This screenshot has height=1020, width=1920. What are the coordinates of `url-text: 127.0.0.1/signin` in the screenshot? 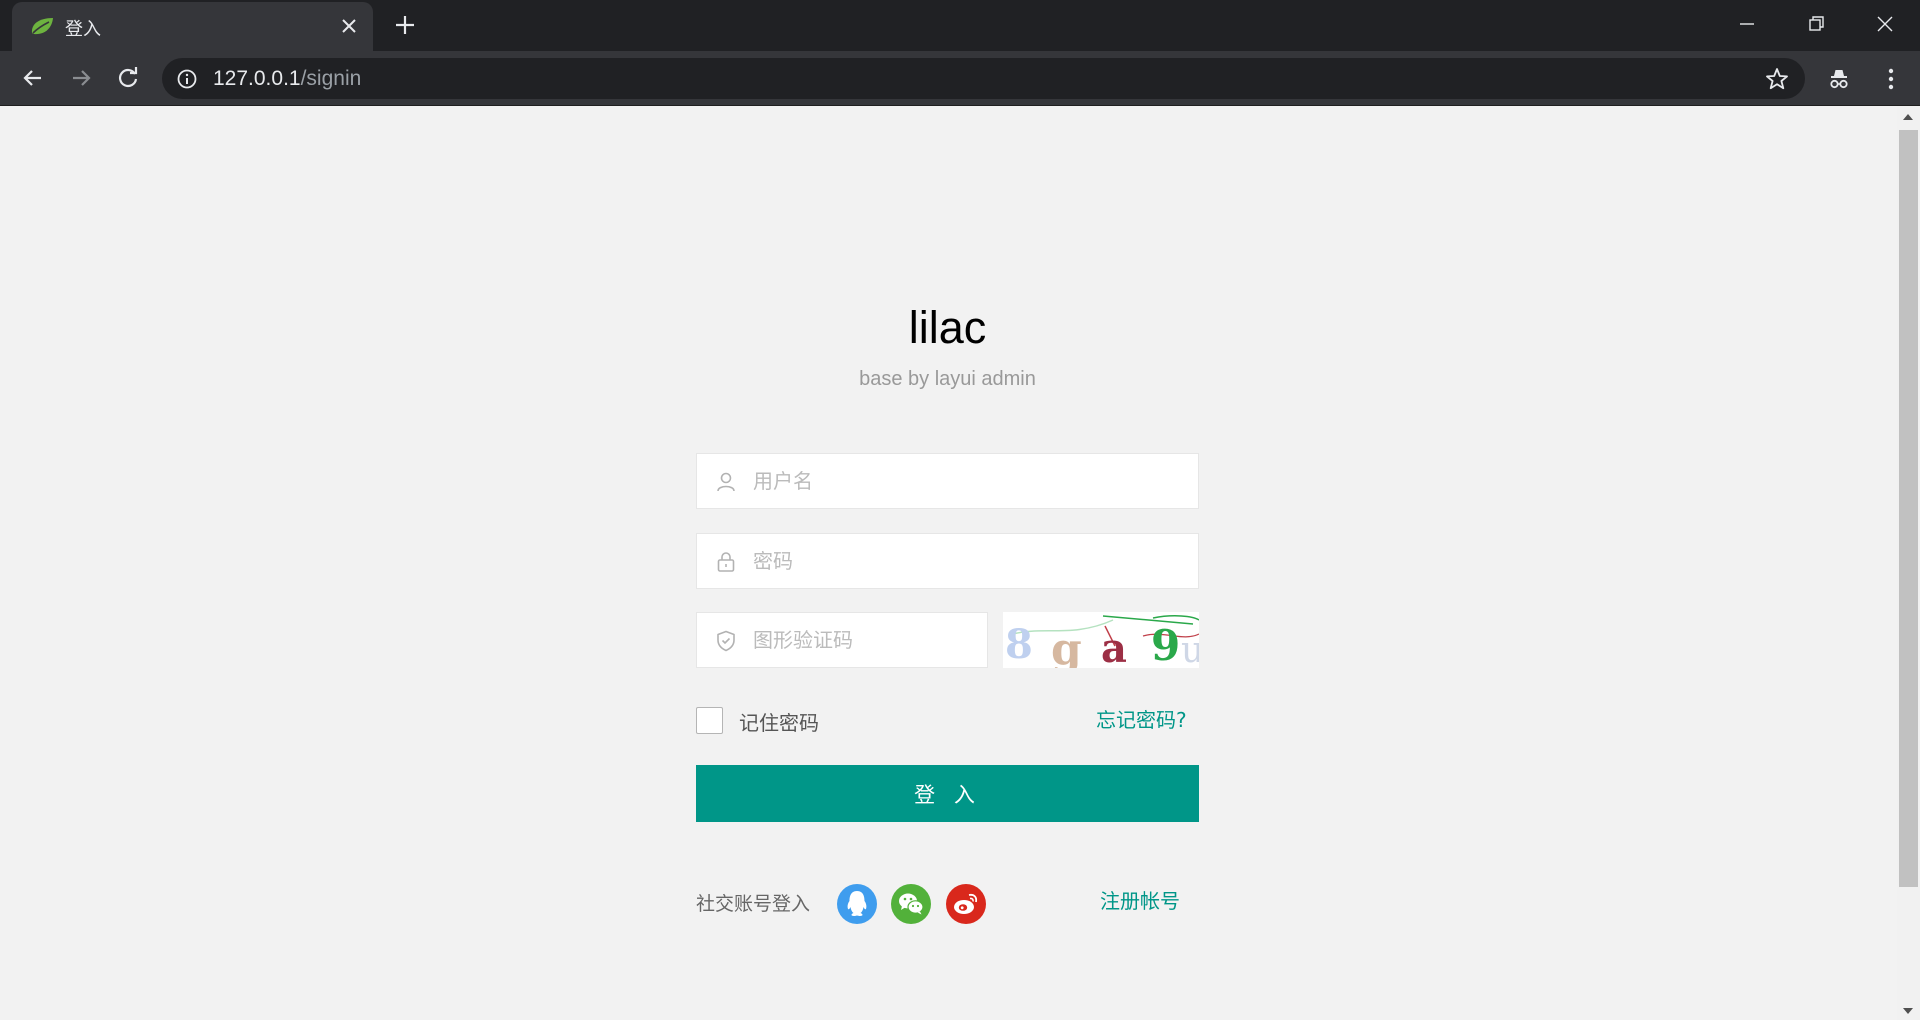 It's located at (287, 79).